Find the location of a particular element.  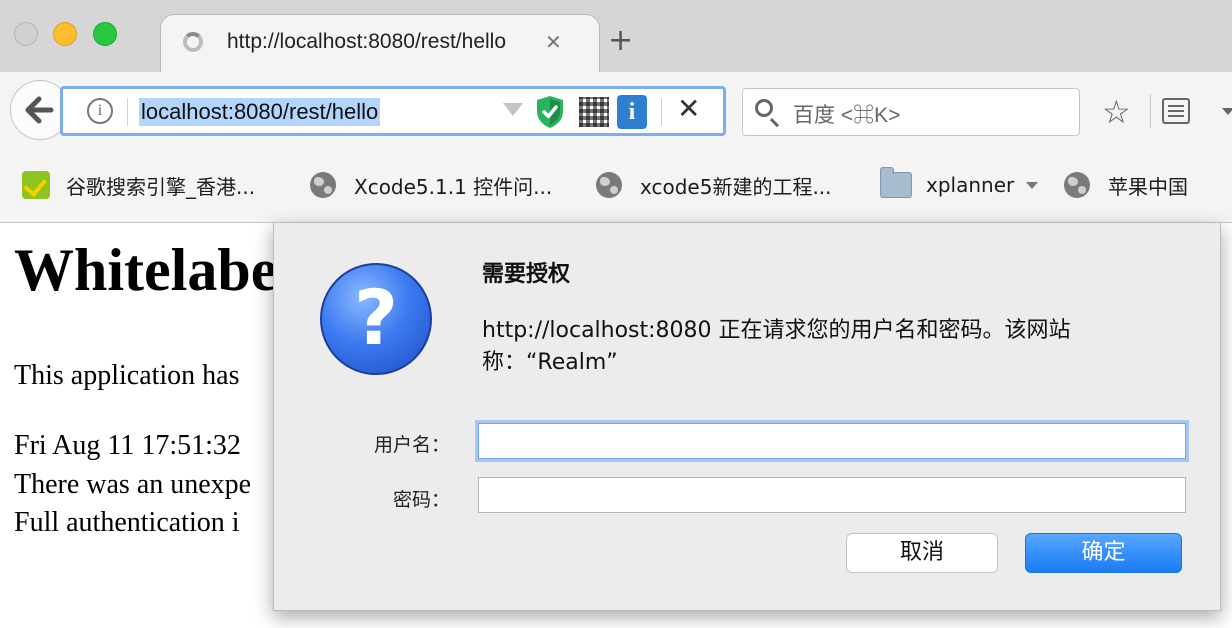

bookmark-label: 苹果中国 is located at coordinates (1148, 186).